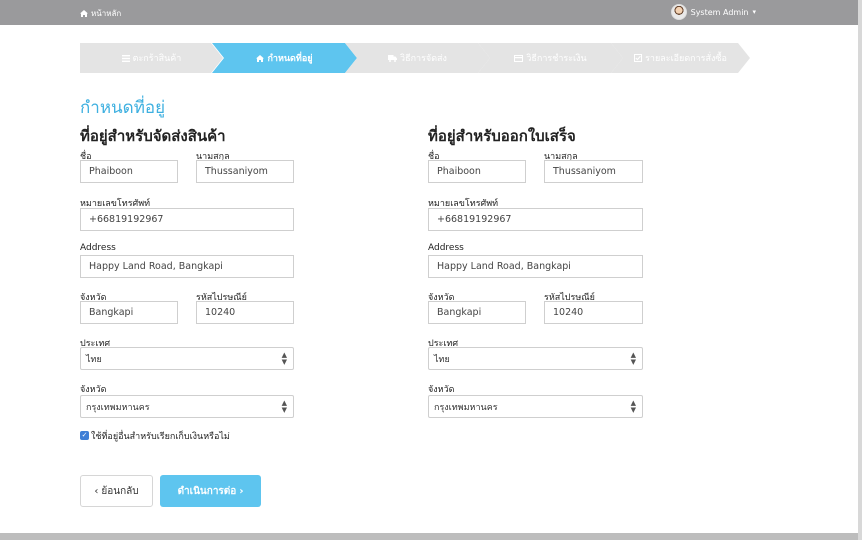 The width and height of the screenshot is (862, 540). I want to click on step-label: วิธีการจัดส่ง, so click(423, 59).